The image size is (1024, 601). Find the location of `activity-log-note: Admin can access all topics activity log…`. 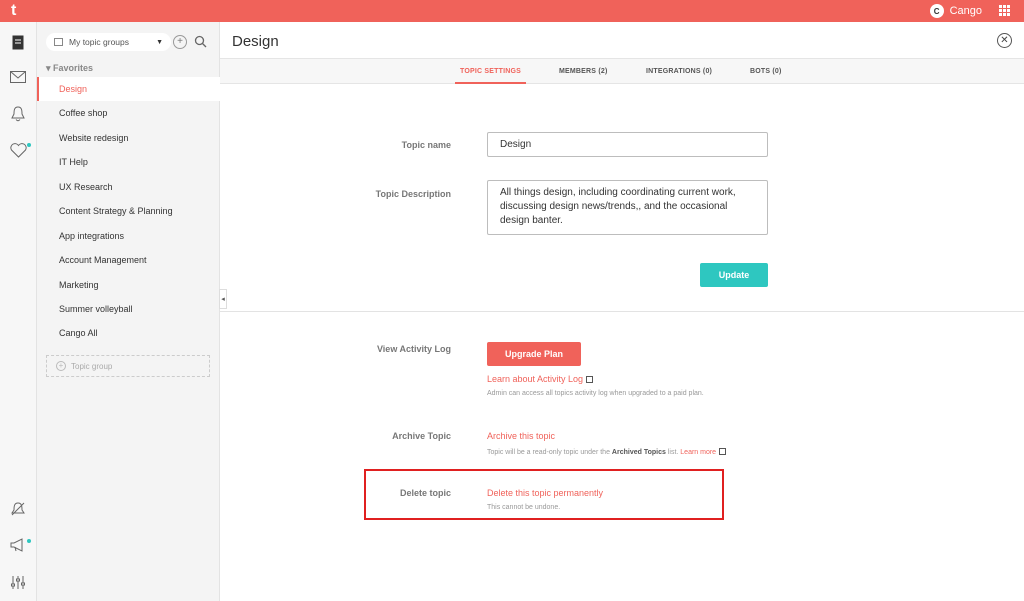

activity-log-note: Admin can access all topics activity log… is located at coordinates (595, 393).